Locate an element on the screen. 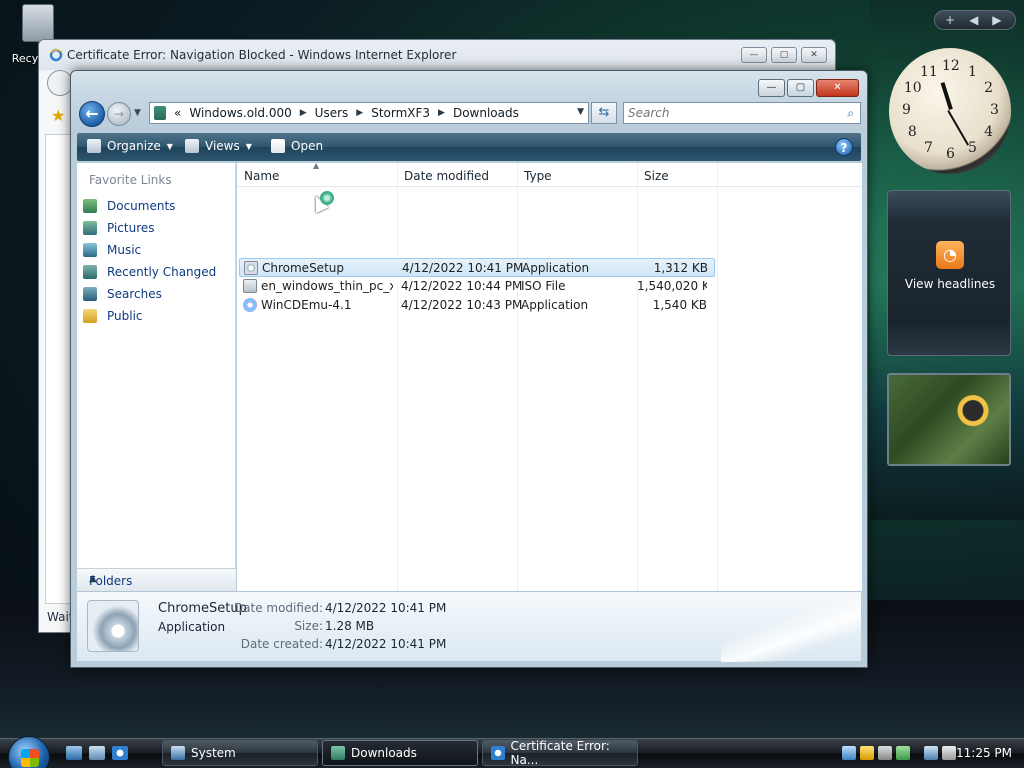 The width and height of the screenshot is (1024, 768). nav-item-searches: Searches is located at coordinates (149, 294).